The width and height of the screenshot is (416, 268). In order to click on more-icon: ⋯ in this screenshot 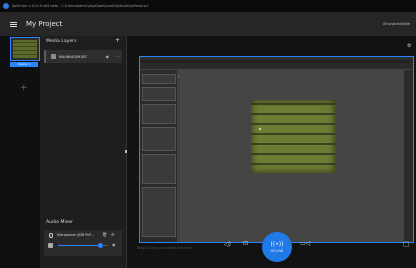, I will do `click(117, 56)`.